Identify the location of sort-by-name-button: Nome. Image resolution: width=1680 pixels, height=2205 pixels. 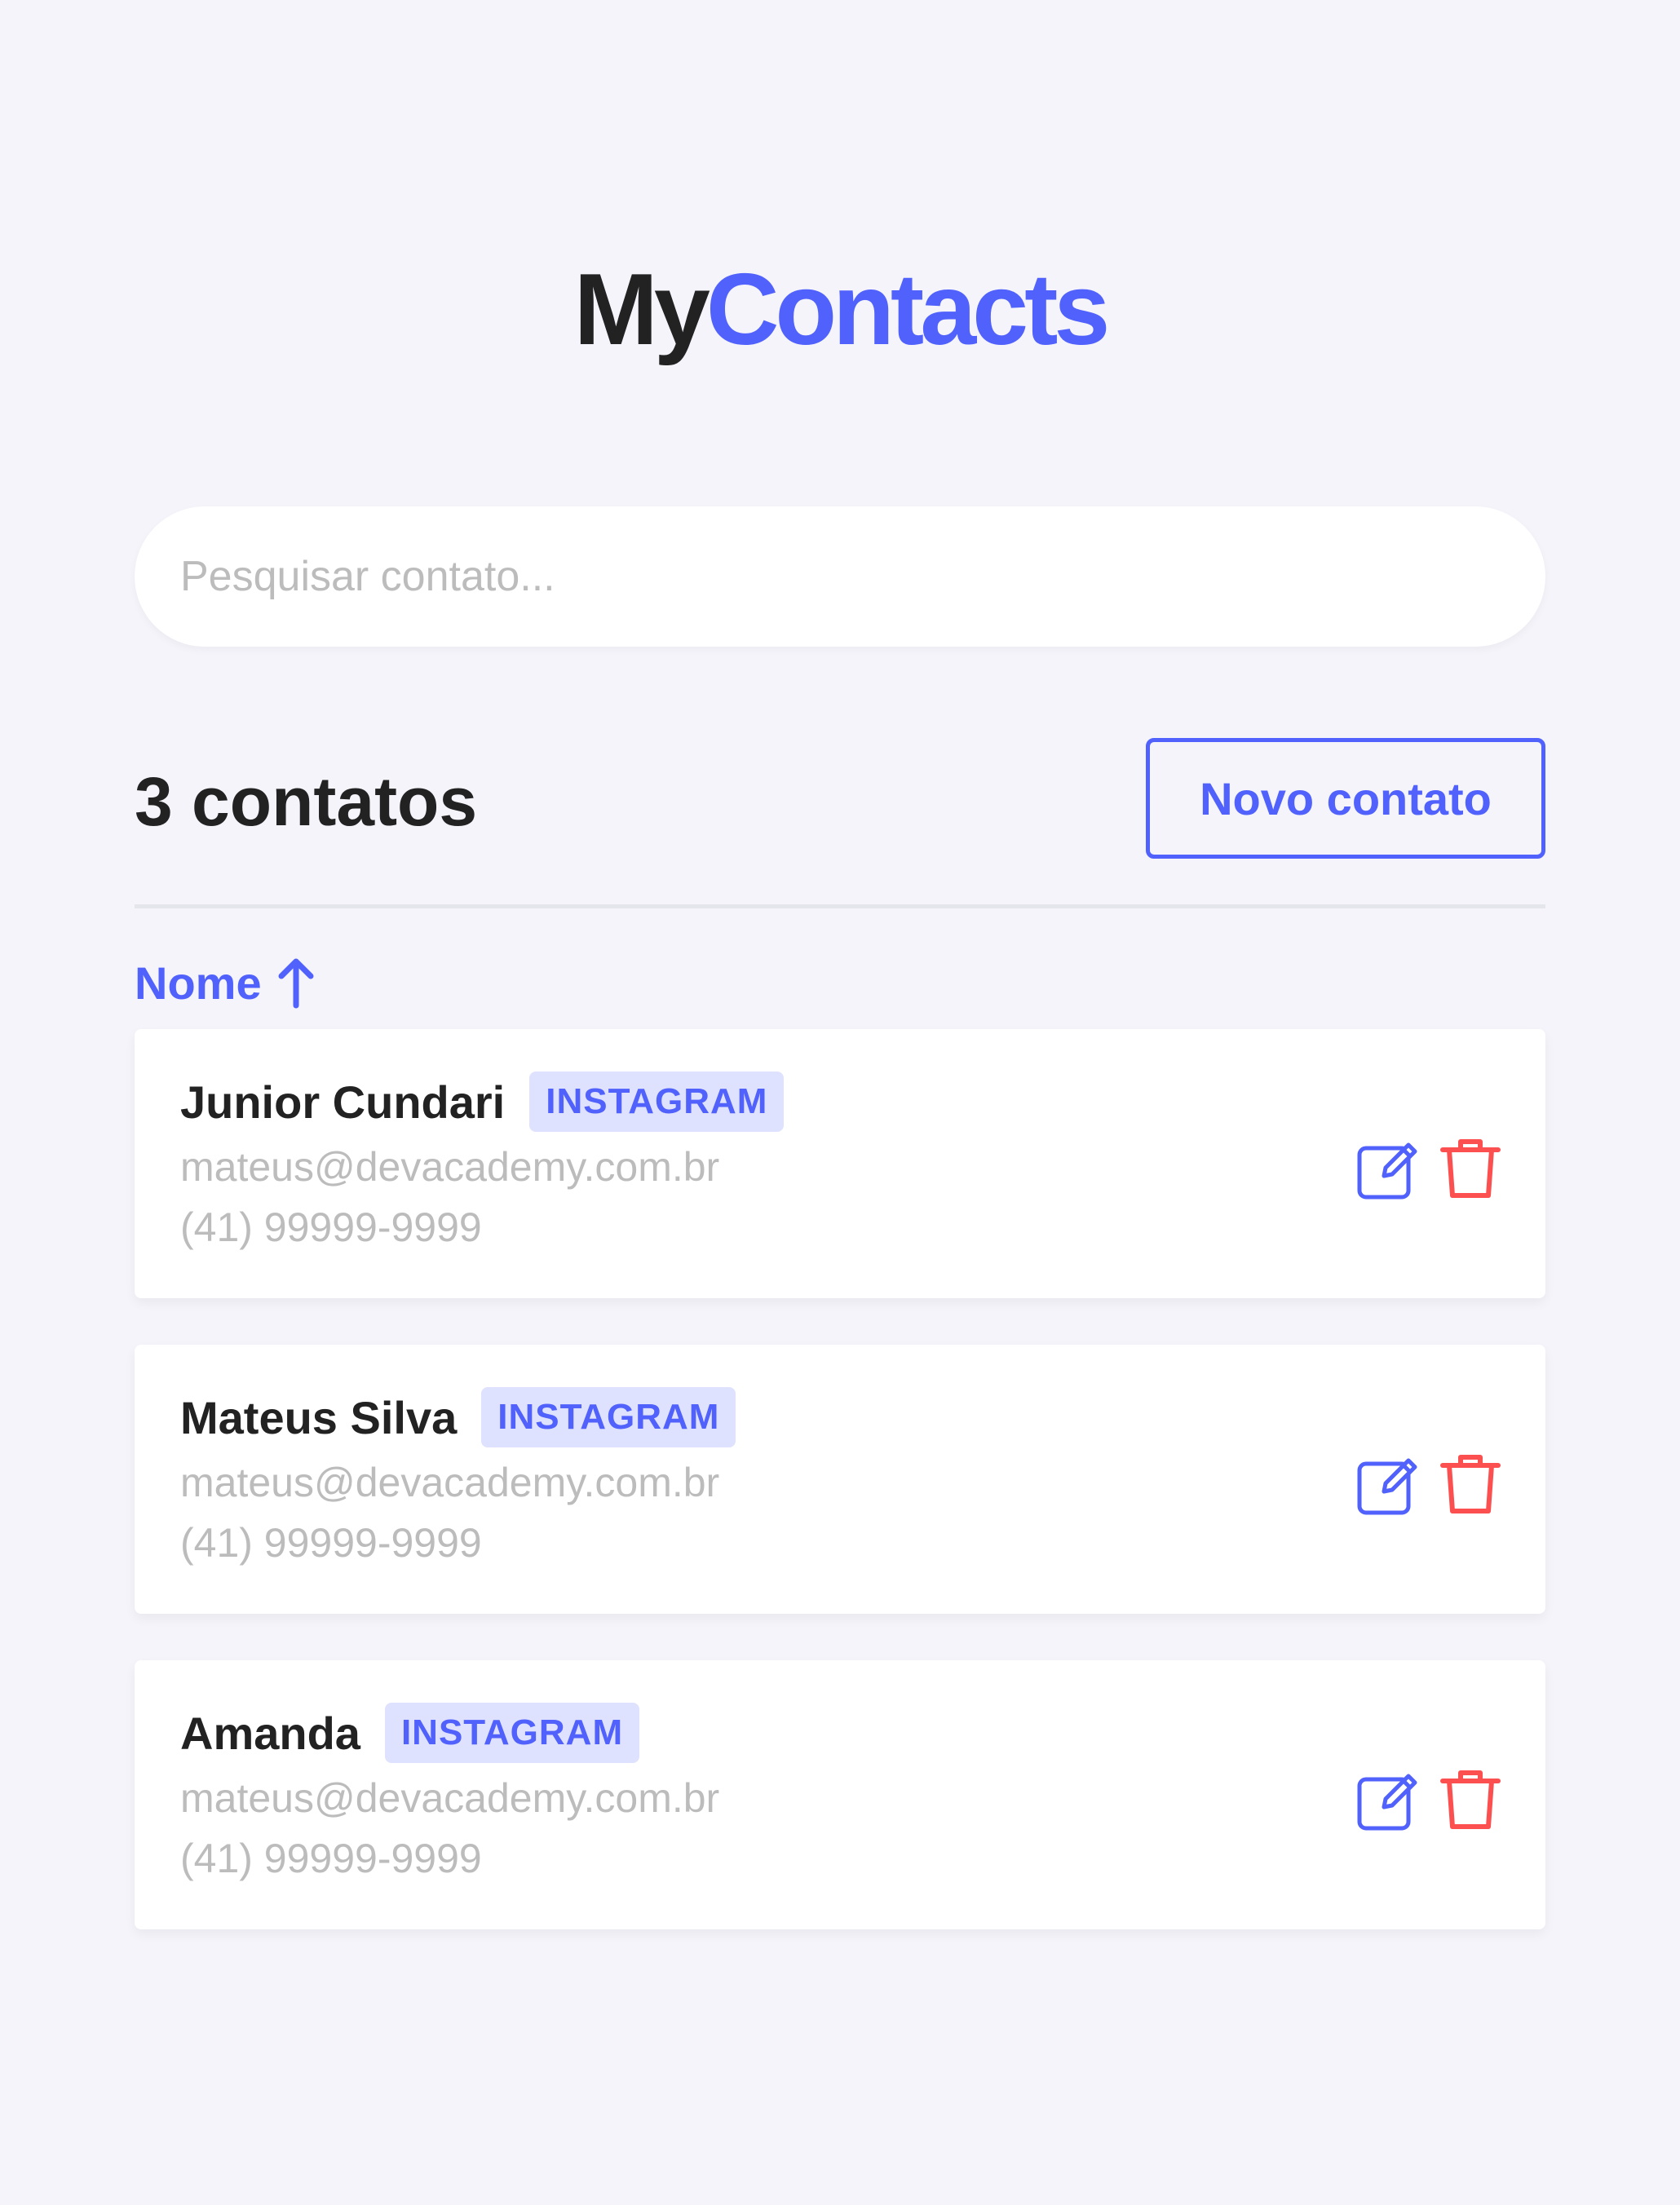
(224, 982).